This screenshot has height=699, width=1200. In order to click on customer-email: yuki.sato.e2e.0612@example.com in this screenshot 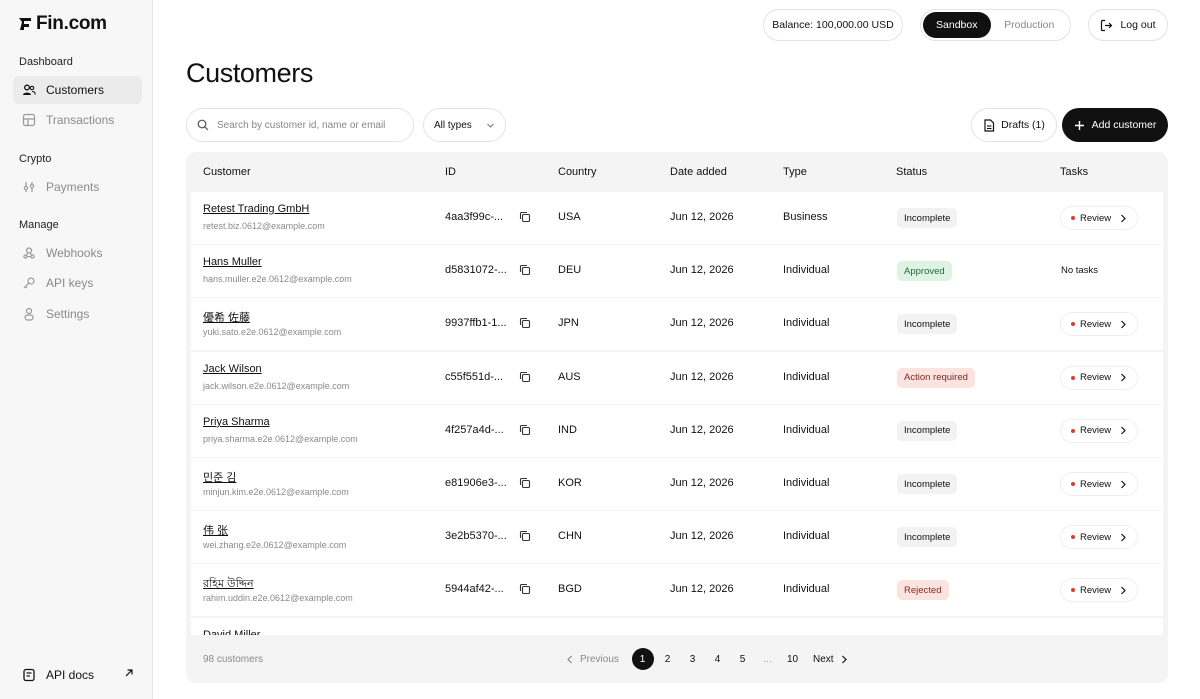, I will do `click(272, 332)`.